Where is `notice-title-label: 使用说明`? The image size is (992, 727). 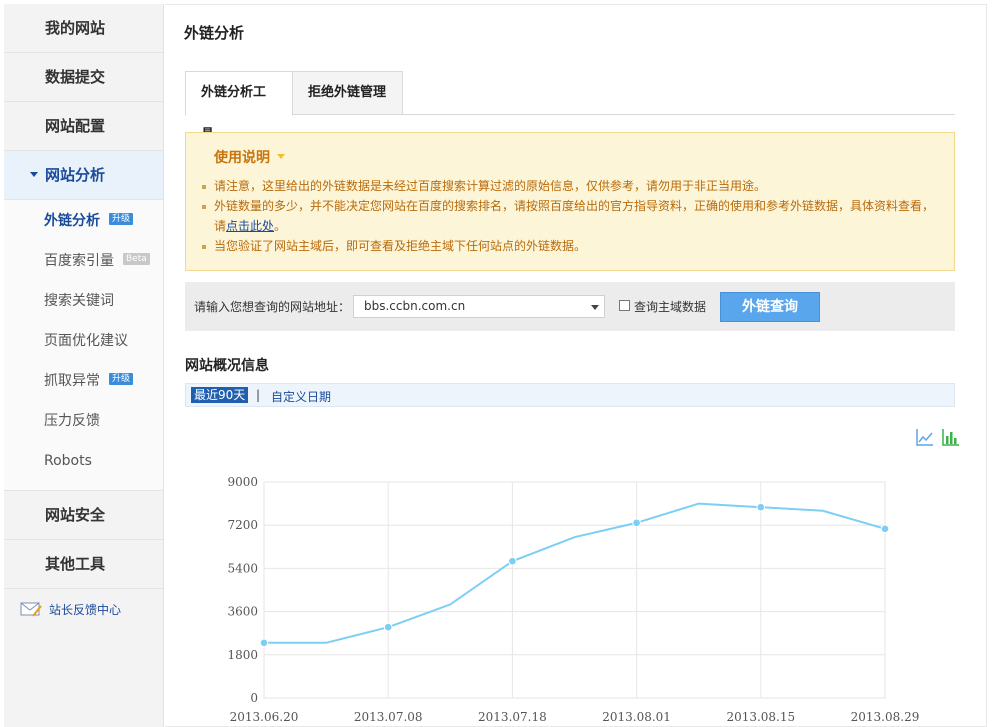 notice-title-label: 使用说明 is located at coordinates (242, 158).